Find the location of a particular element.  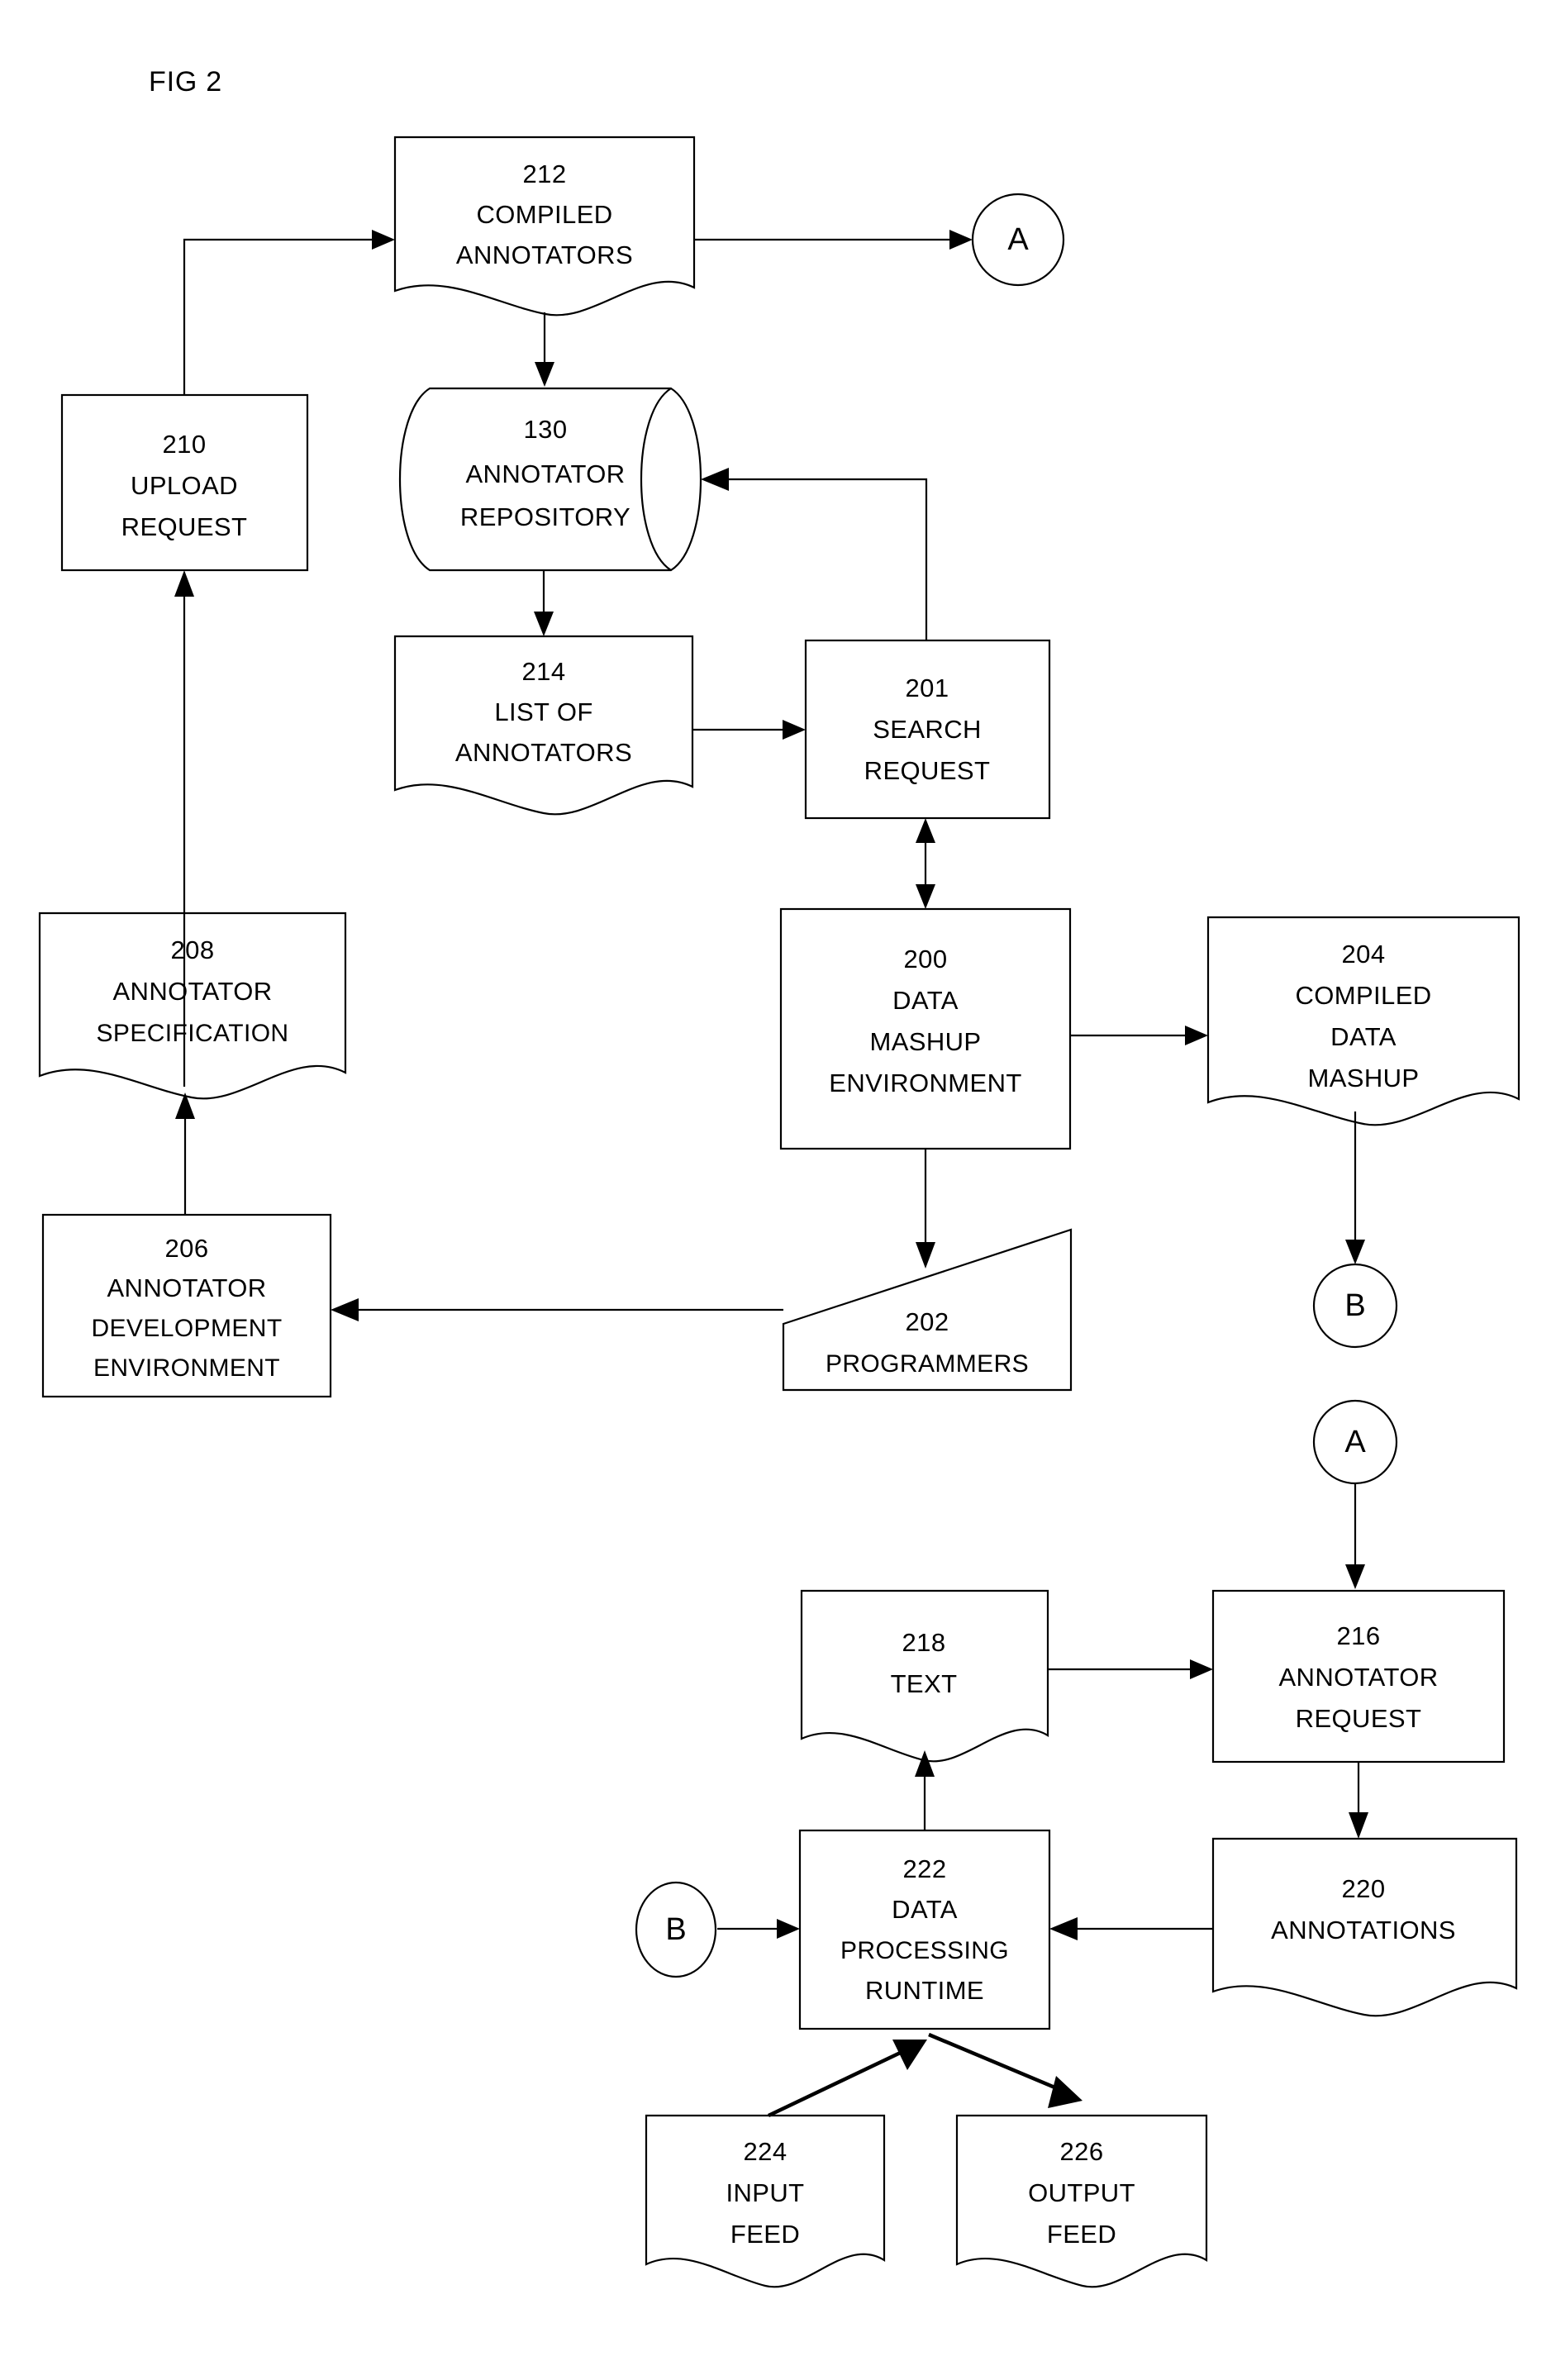

node-ref: 208 is located at coordinates (193, 949).